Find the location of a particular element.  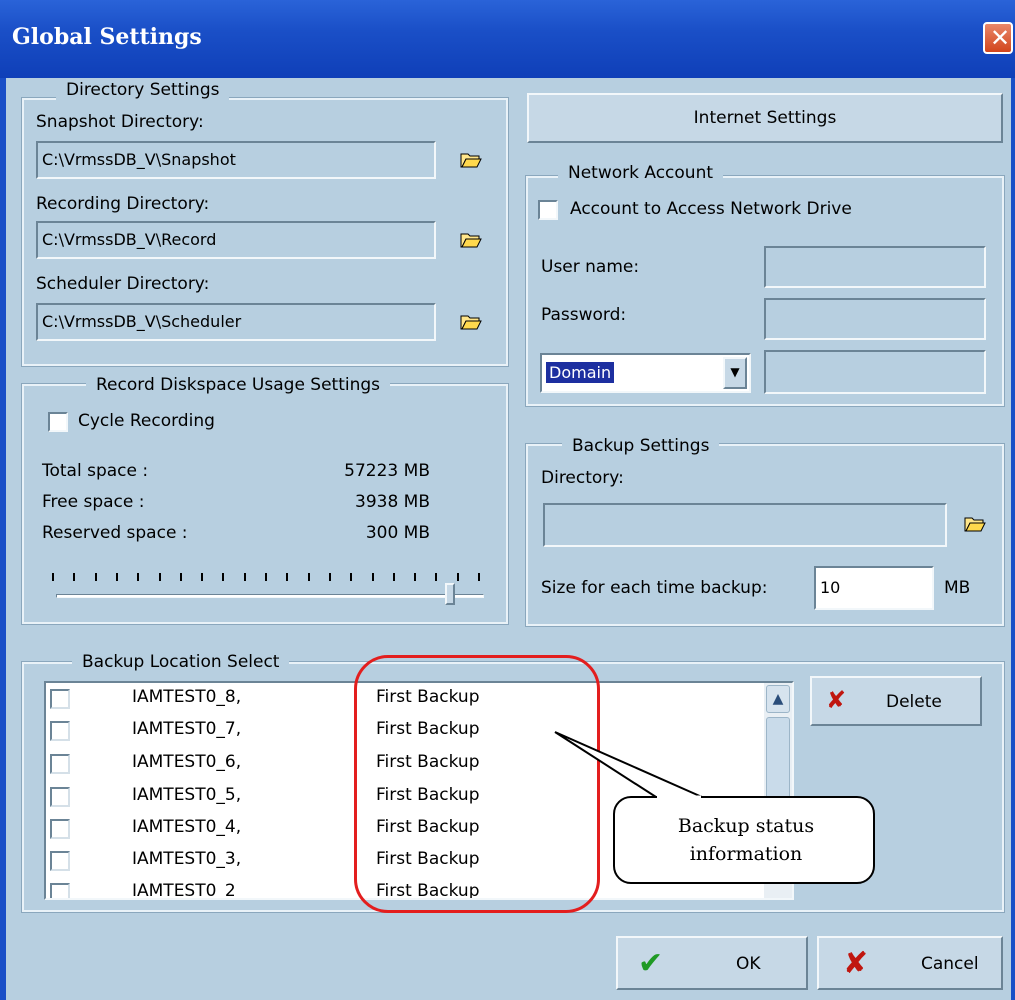

network-account-legend: Network Account is located at coordinates (641, 173).